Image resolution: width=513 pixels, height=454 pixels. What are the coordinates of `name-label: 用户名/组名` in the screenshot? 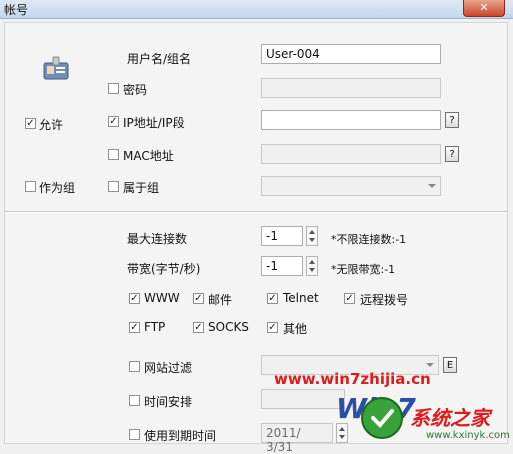 It's located at (159, 59).